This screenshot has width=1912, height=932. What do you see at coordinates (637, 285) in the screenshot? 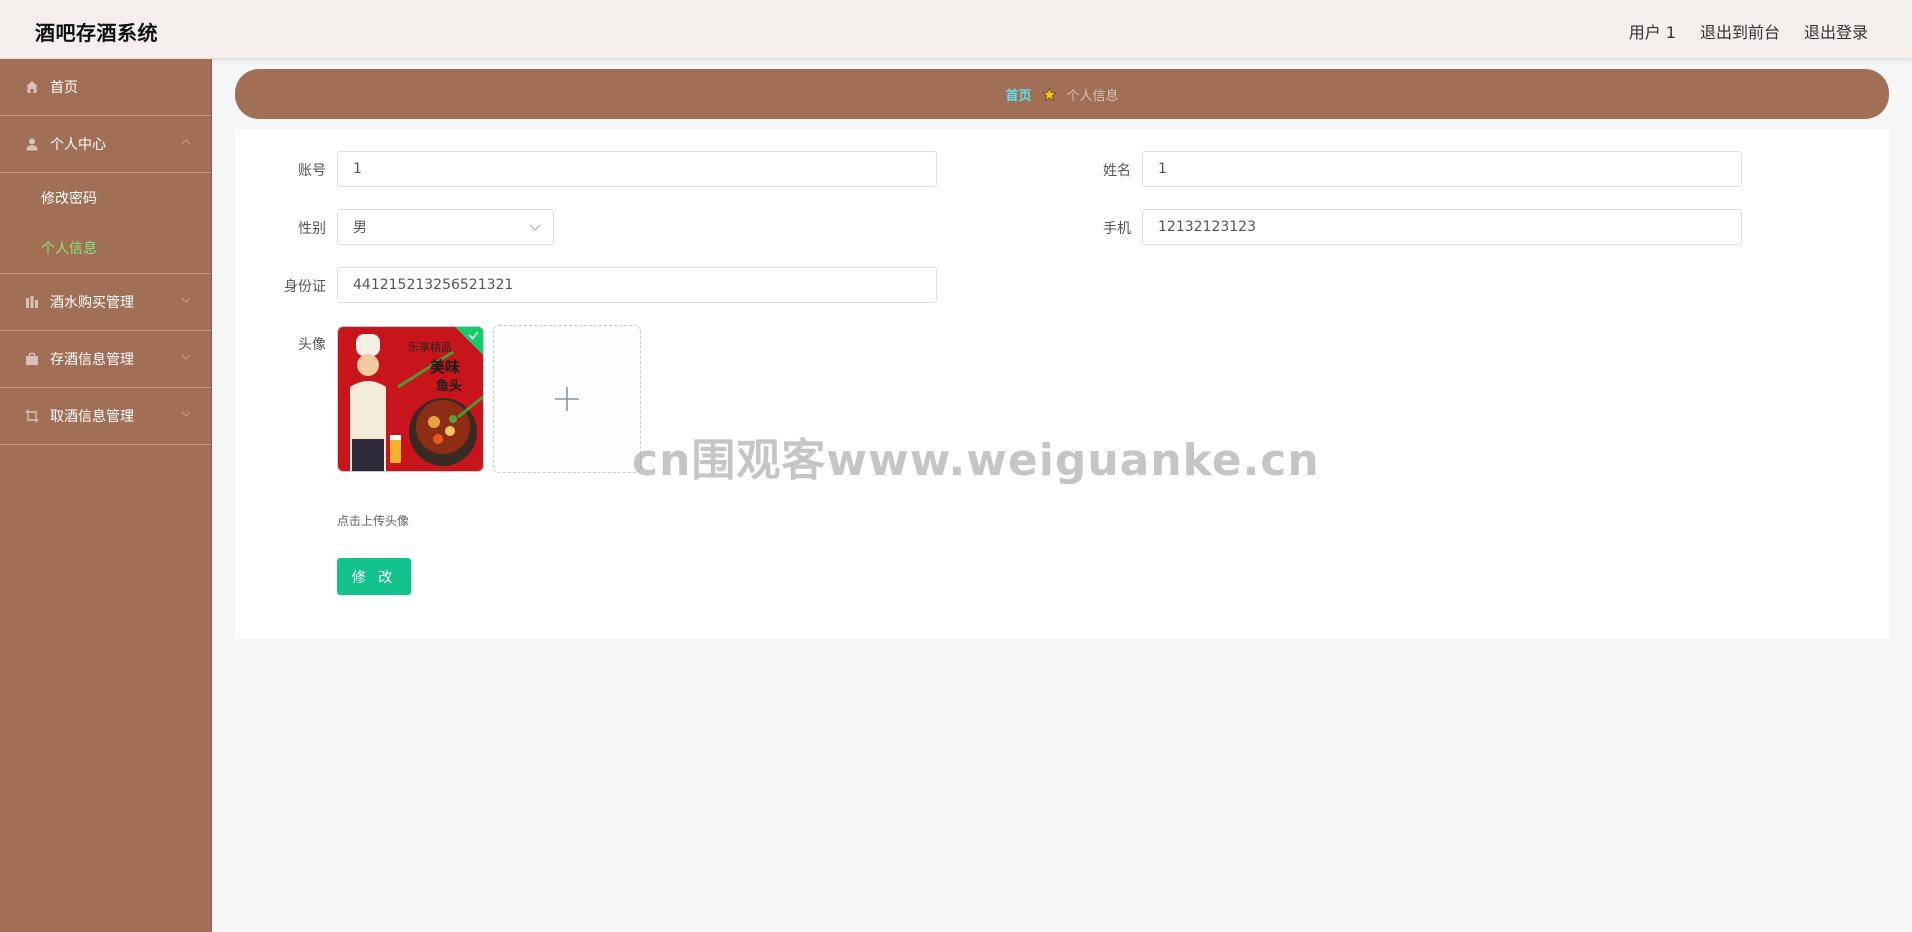
I see `idcard-input: 441215213256521321` at bounding box center [637, 285].